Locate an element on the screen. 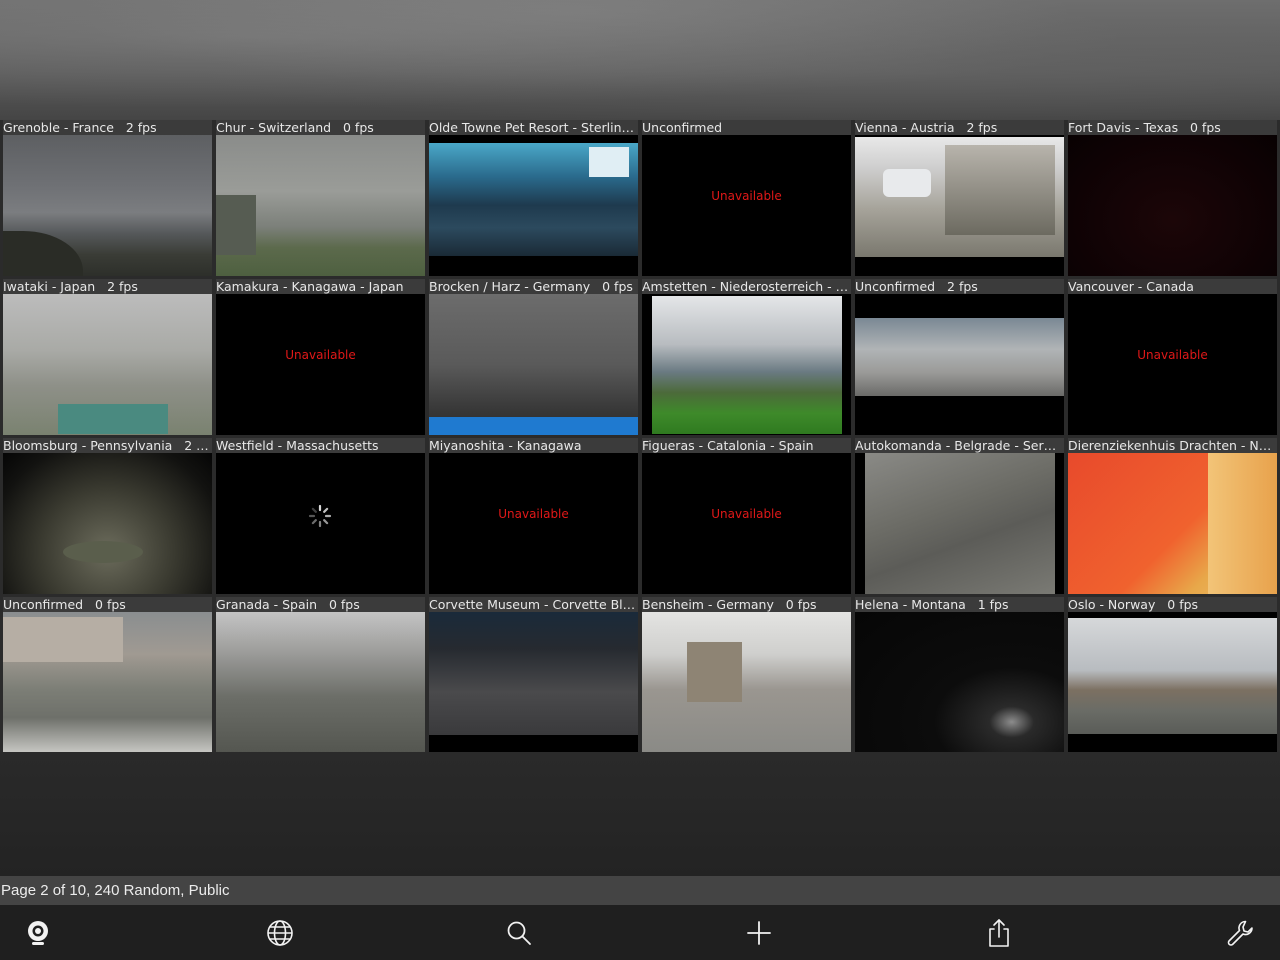  plus-icon is located at coordinates (759, 933).